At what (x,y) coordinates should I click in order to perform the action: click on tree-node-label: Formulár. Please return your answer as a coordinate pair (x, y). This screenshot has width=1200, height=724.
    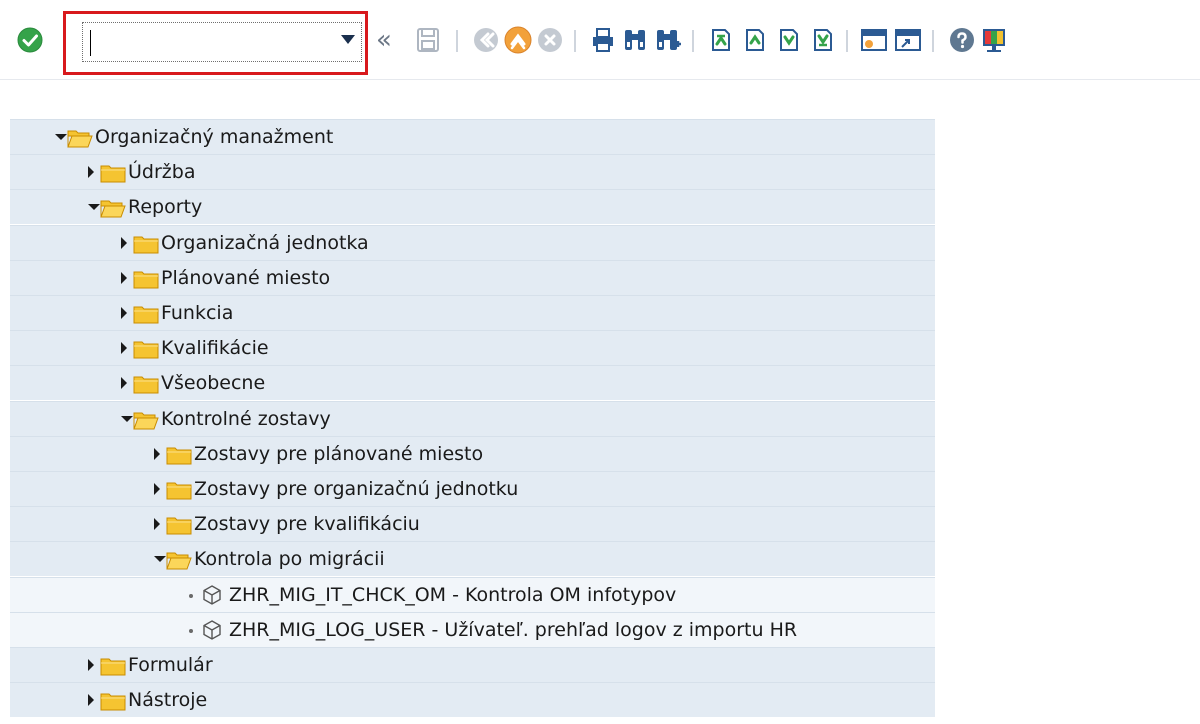
    Looking at the image, I should click on (170, 665).